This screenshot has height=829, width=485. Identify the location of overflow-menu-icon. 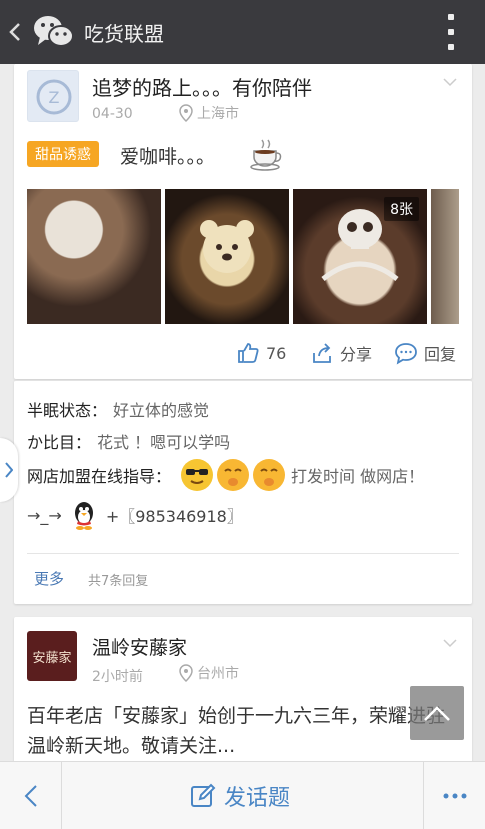
(451, 32).